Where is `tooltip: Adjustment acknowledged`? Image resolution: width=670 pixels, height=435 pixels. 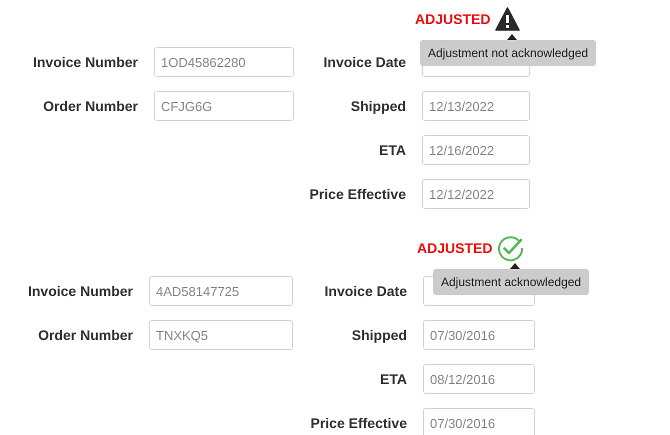 tooltip: Adjustment acknowledged is located at coordinates (511, 282).